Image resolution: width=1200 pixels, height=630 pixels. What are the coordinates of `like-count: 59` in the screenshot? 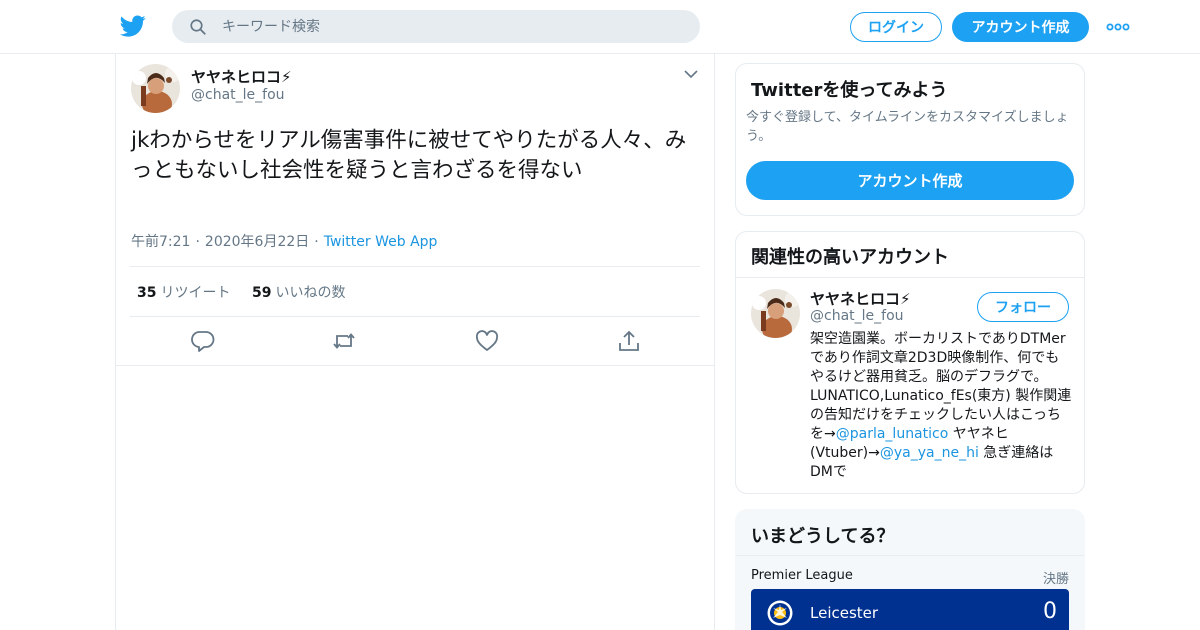 It's located at (262, 293).